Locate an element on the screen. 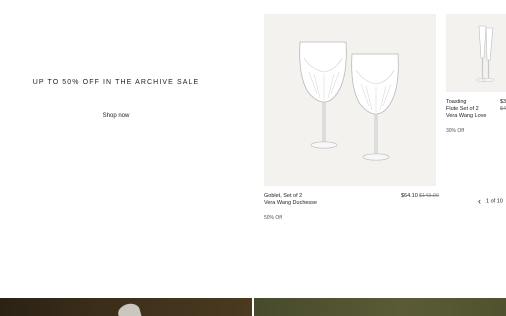 The width and height of the screenshot is (506, 316). wine-goblet-pair-icon is located at coordinates (349, 101).